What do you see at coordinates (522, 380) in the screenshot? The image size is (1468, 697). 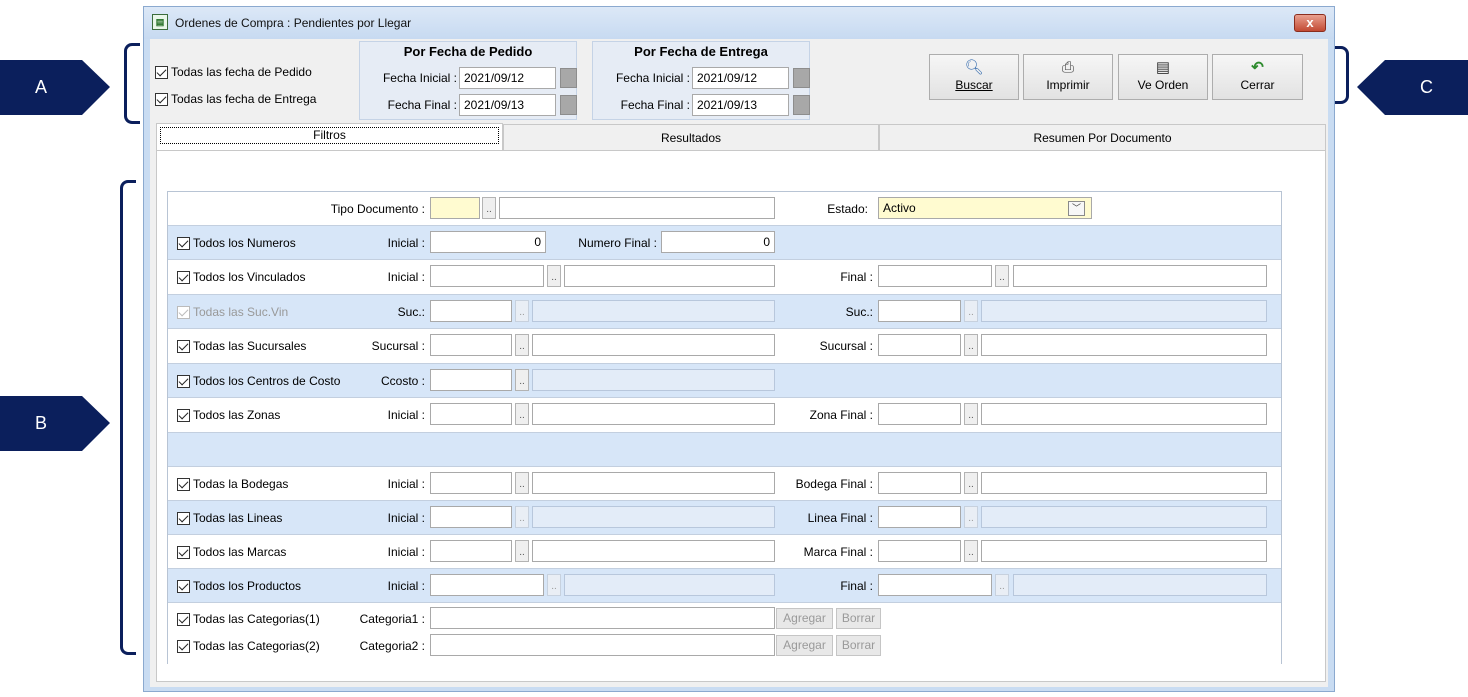 I see `ccosto-lookup: ..` at bounding box center [522, 380].